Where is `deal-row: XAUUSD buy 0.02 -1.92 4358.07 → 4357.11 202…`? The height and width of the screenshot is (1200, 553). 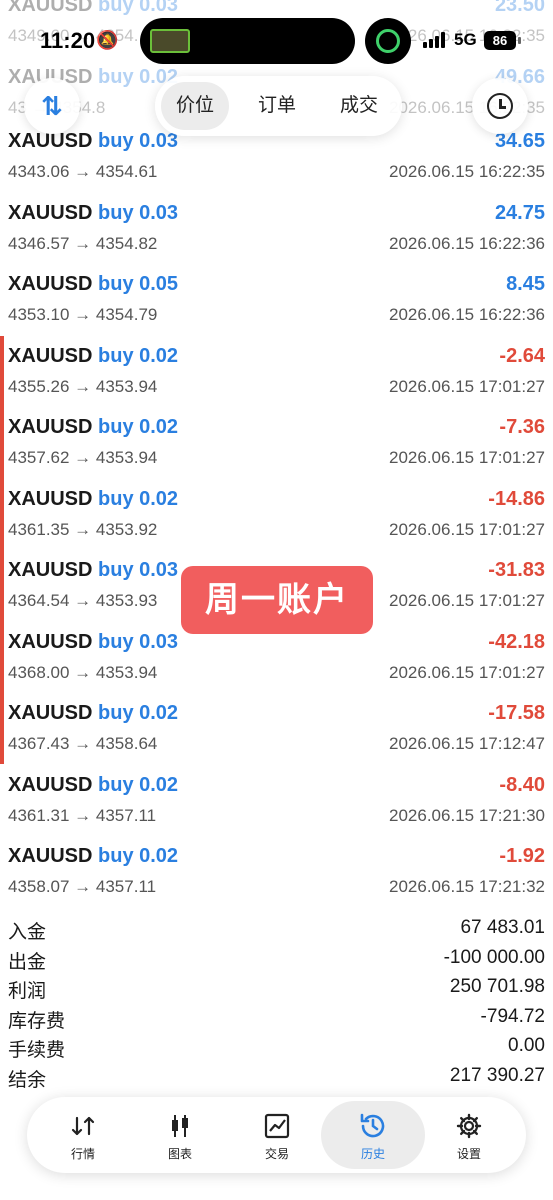 deal-row: XAUUSD buy 0.02 -1.92 4358.07 → 4357.11 202… is located at coordinates (276, 873).